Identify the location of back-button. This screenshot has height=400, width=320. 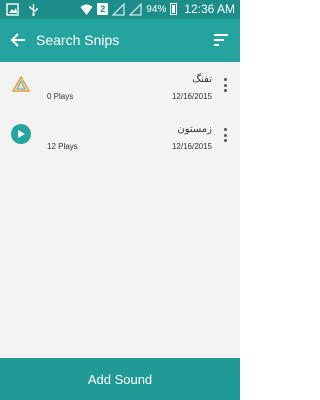
(18, 40).